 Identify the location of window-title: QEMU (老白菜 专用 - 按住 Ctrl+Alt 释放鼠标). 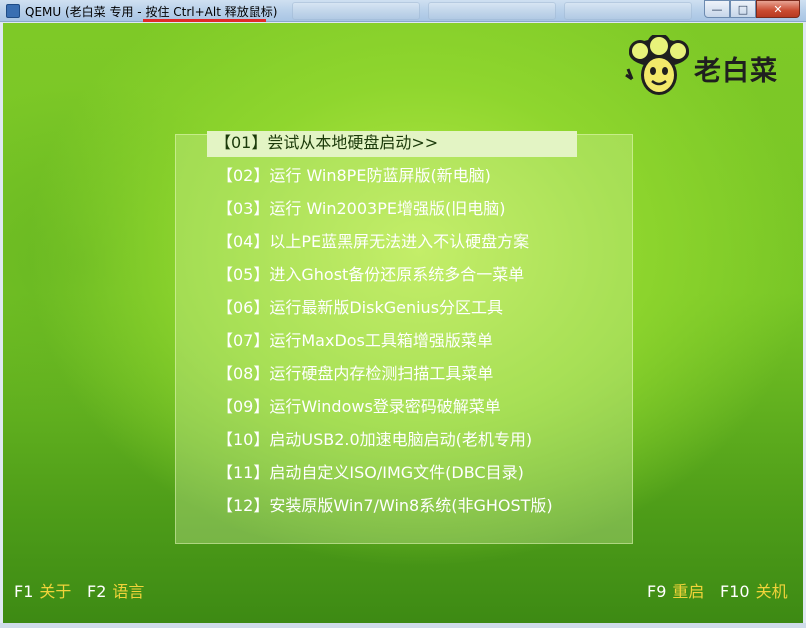
(151, 11).